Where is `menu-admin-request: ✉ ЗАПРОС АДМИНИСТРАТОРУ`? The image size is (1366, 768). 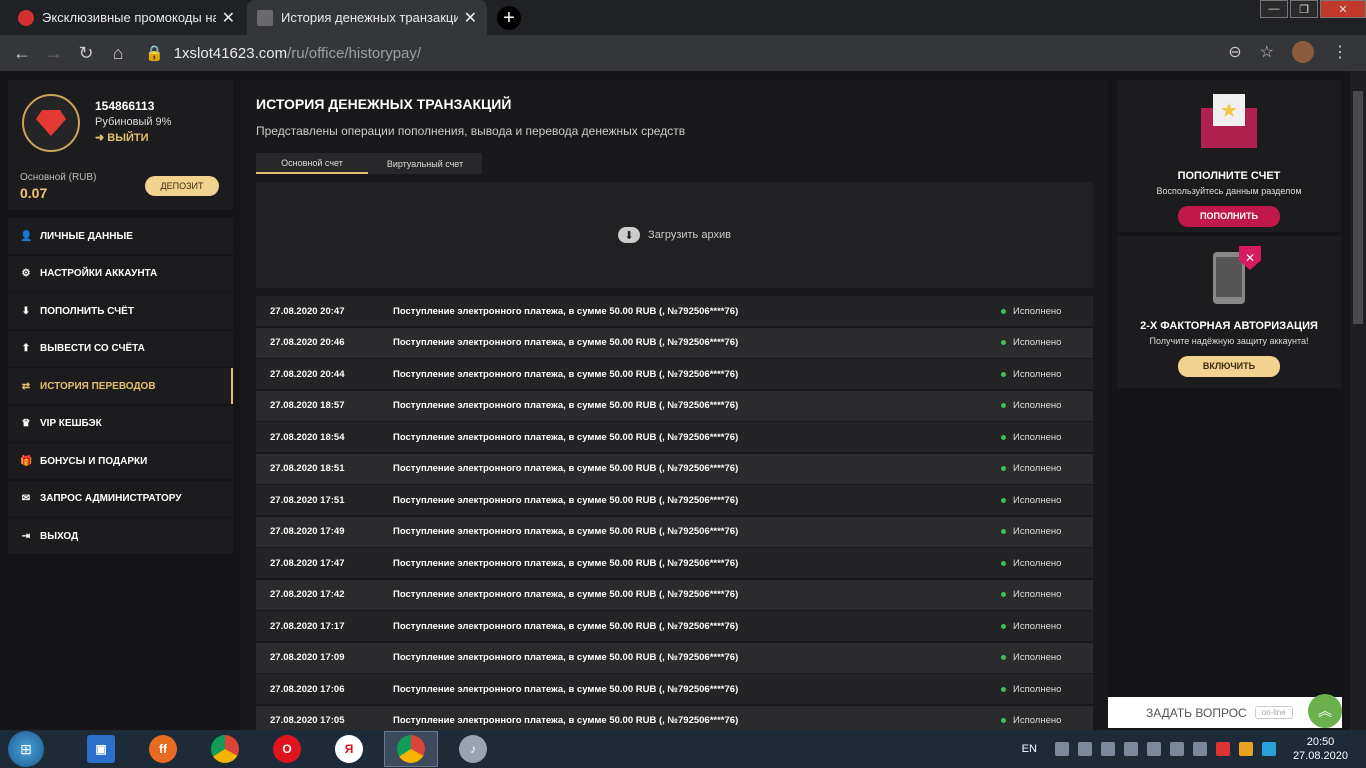
menu-admin-request: ✉ ЗАПРОС АДМИНИСТРАТОРУ is located at coordinates (120, 498).